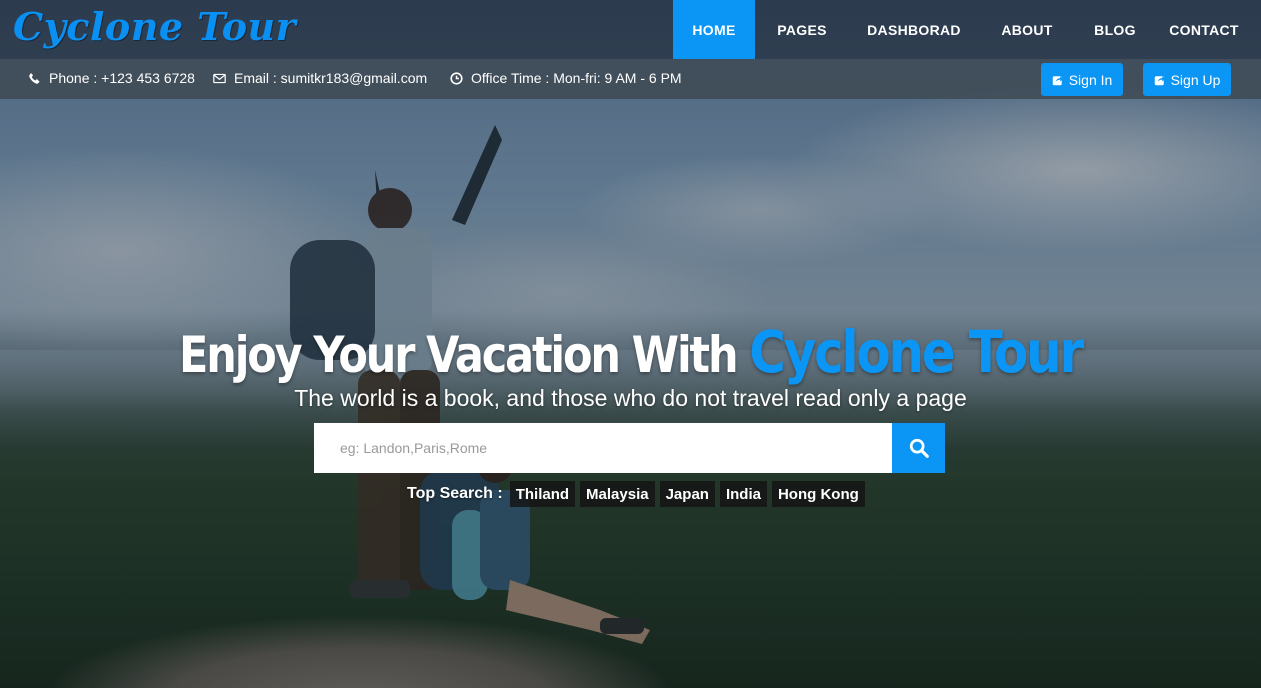 The width and height of the screenshot is (1261, 688). I want to click on tag-thiland: Thiland, so click(542, 494).